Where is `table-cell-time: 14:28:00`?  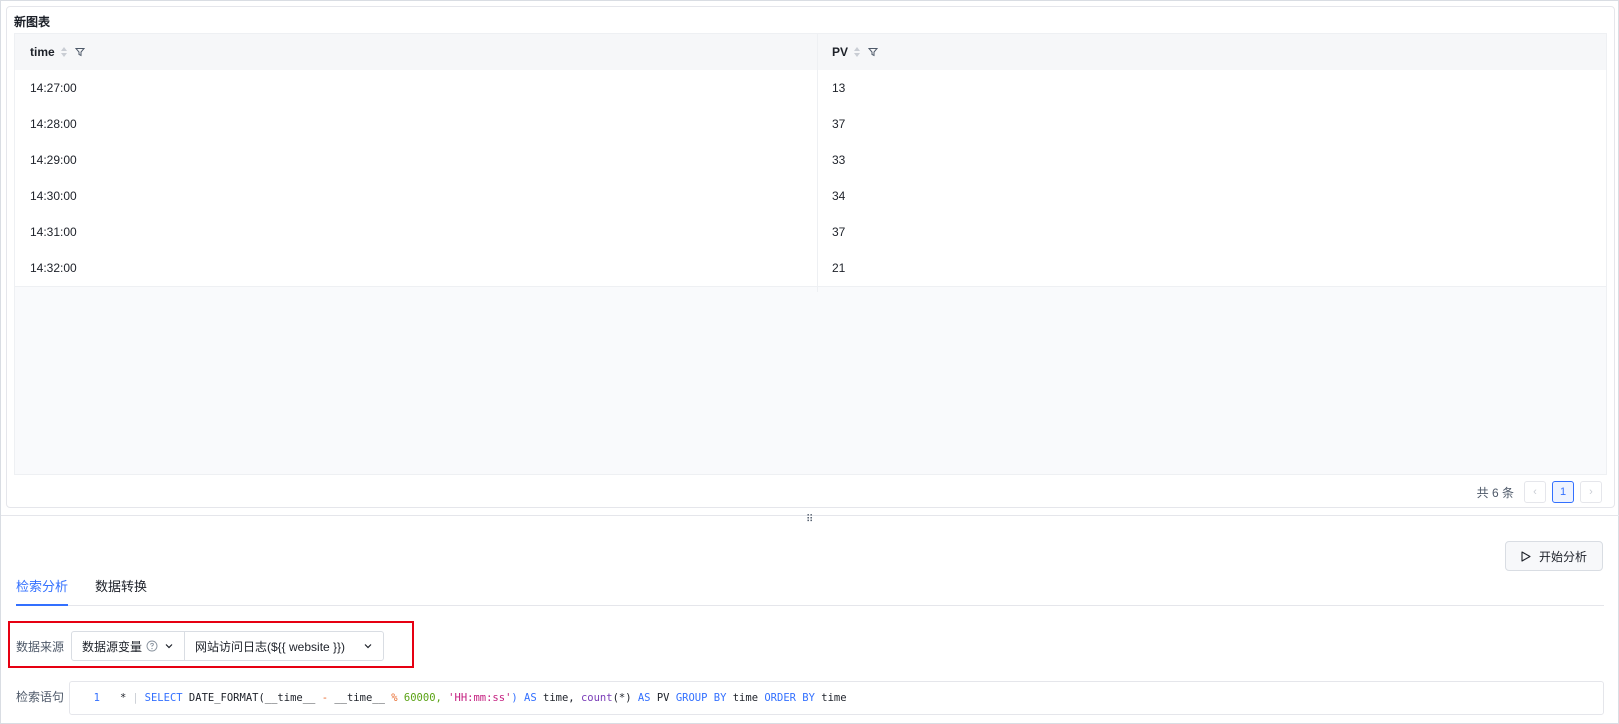
table-cell-time: 14:28:00 is located at coordinates (53, 124).